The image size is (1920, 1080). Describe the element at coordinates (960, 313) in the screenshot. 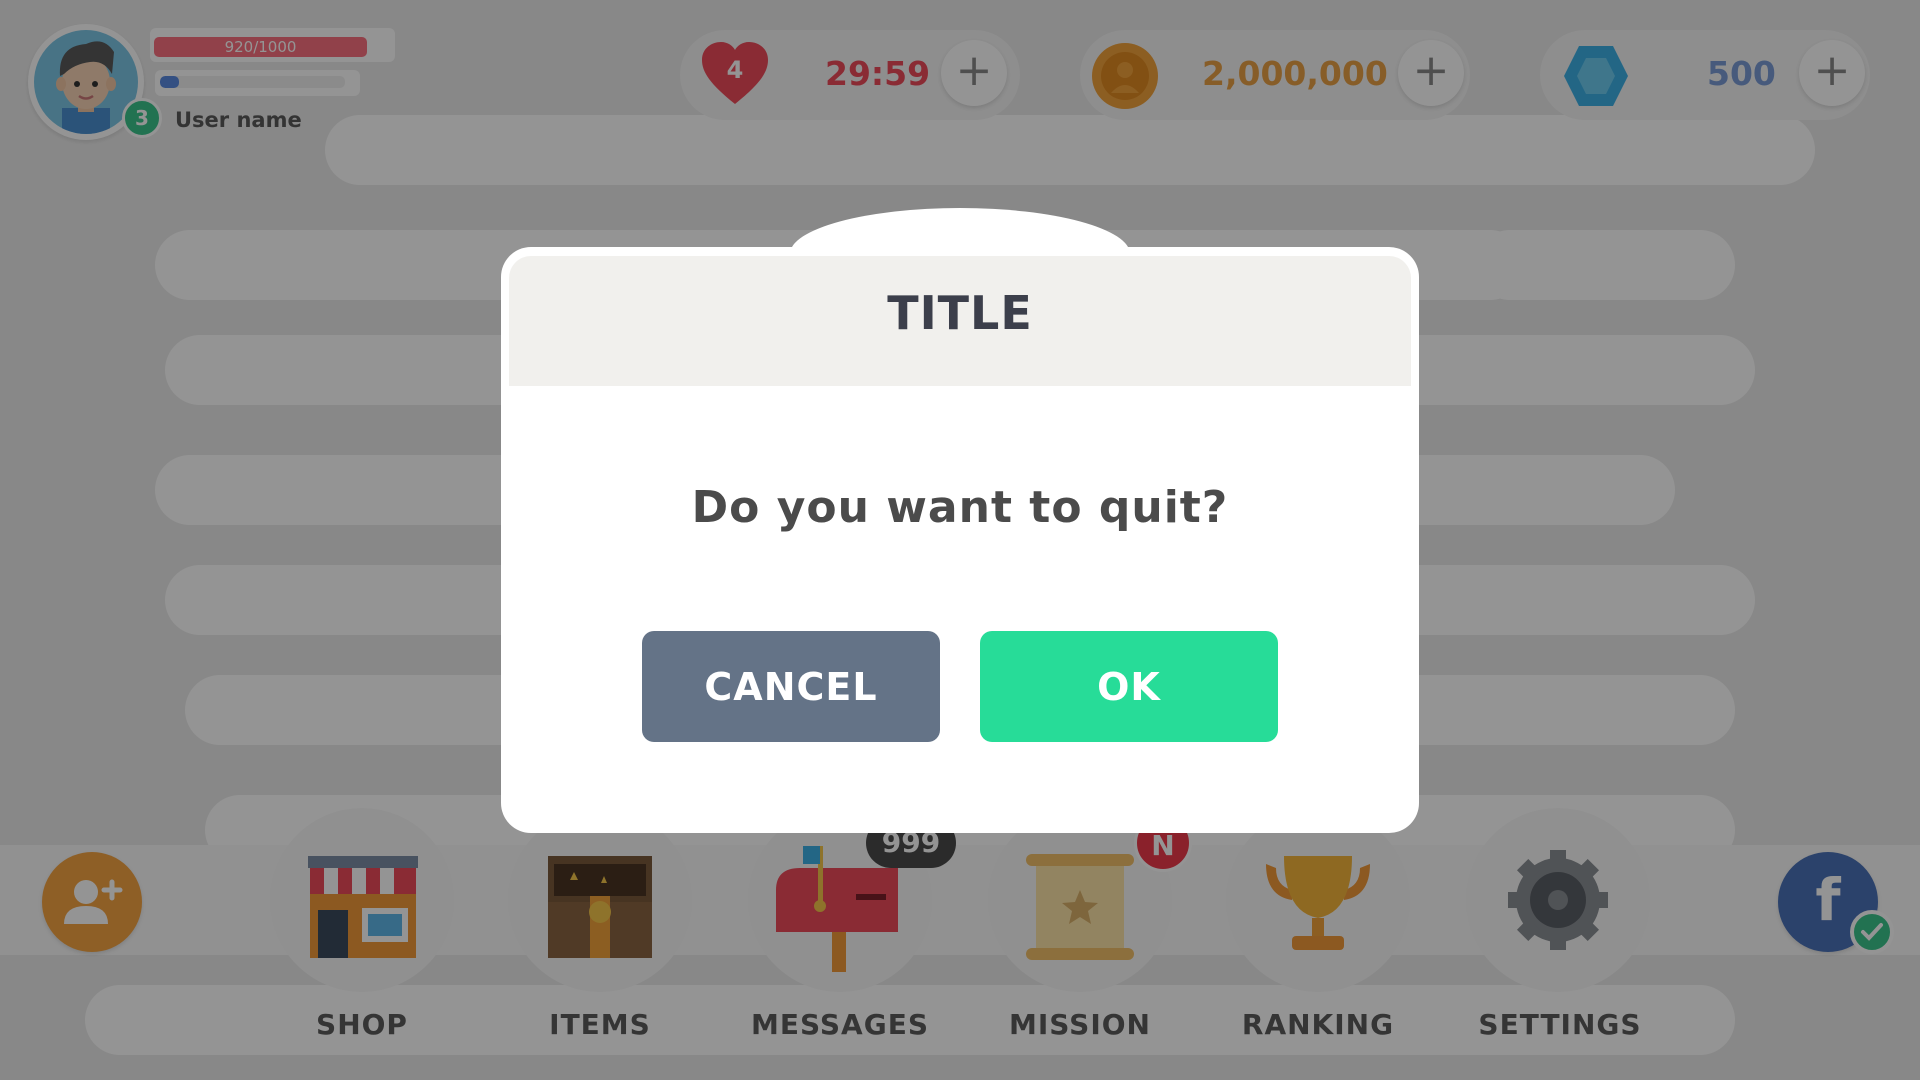

I see `dialog-title: TITLE` at that location.